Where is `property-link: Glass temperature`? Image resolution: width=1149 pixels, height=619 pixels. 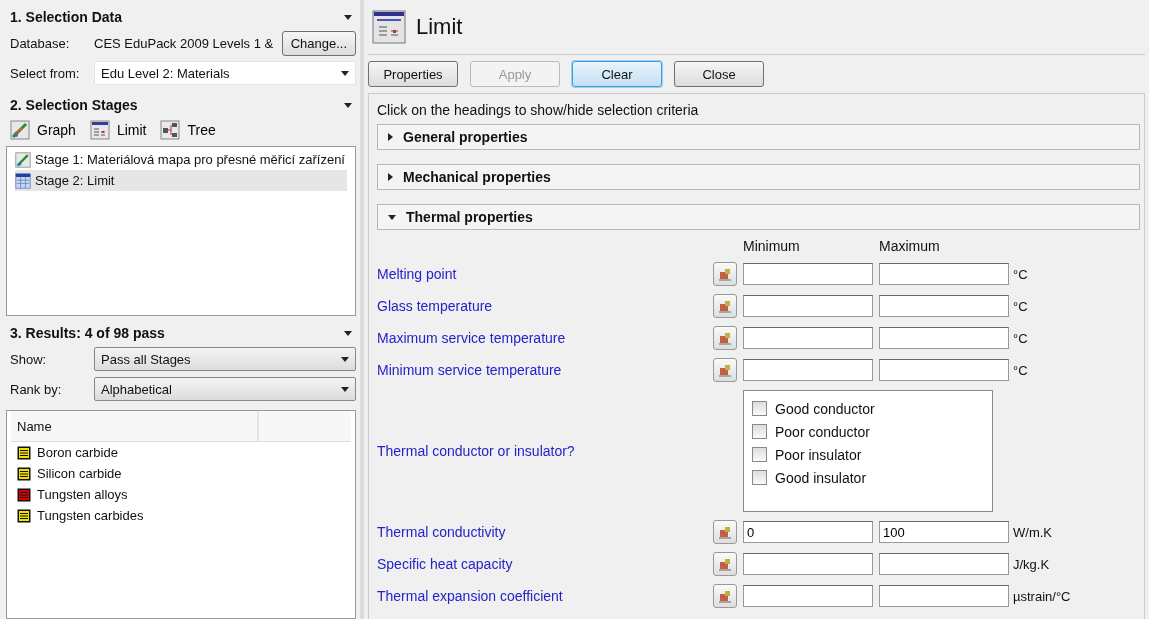
property-link: Glass temperature is located at coordinates (545, 306).